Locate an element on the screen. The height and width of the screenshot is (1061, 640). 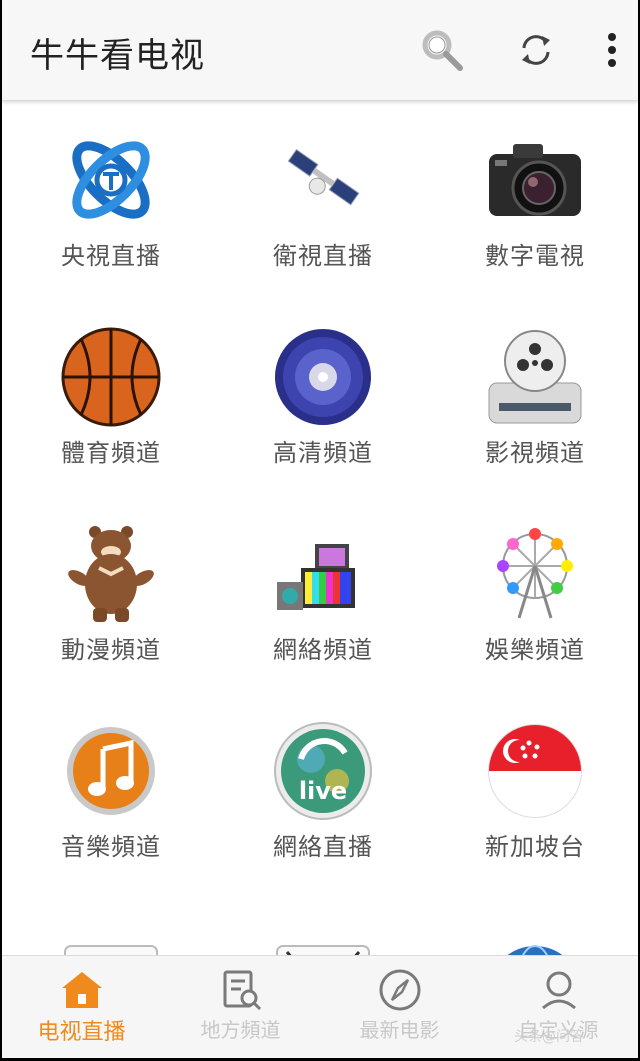
app-title: 牛牛看电视 is located at coordinates (117, 56).